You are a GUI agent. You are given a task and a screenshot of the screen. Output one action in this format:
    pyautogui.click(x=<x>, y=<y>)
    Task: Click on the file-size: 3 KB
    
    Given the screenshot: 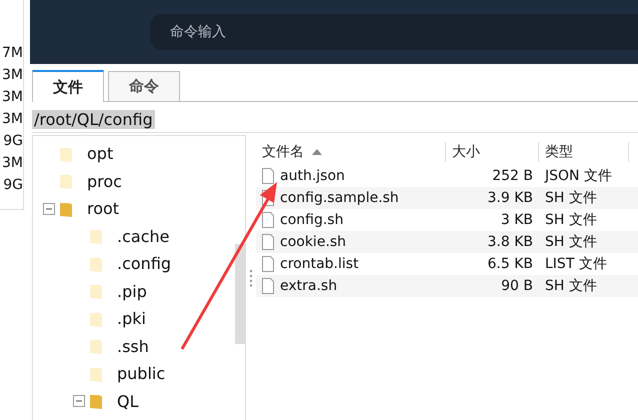 What is the action you would take?
    pyautogui.click(x=517, y=220)
    